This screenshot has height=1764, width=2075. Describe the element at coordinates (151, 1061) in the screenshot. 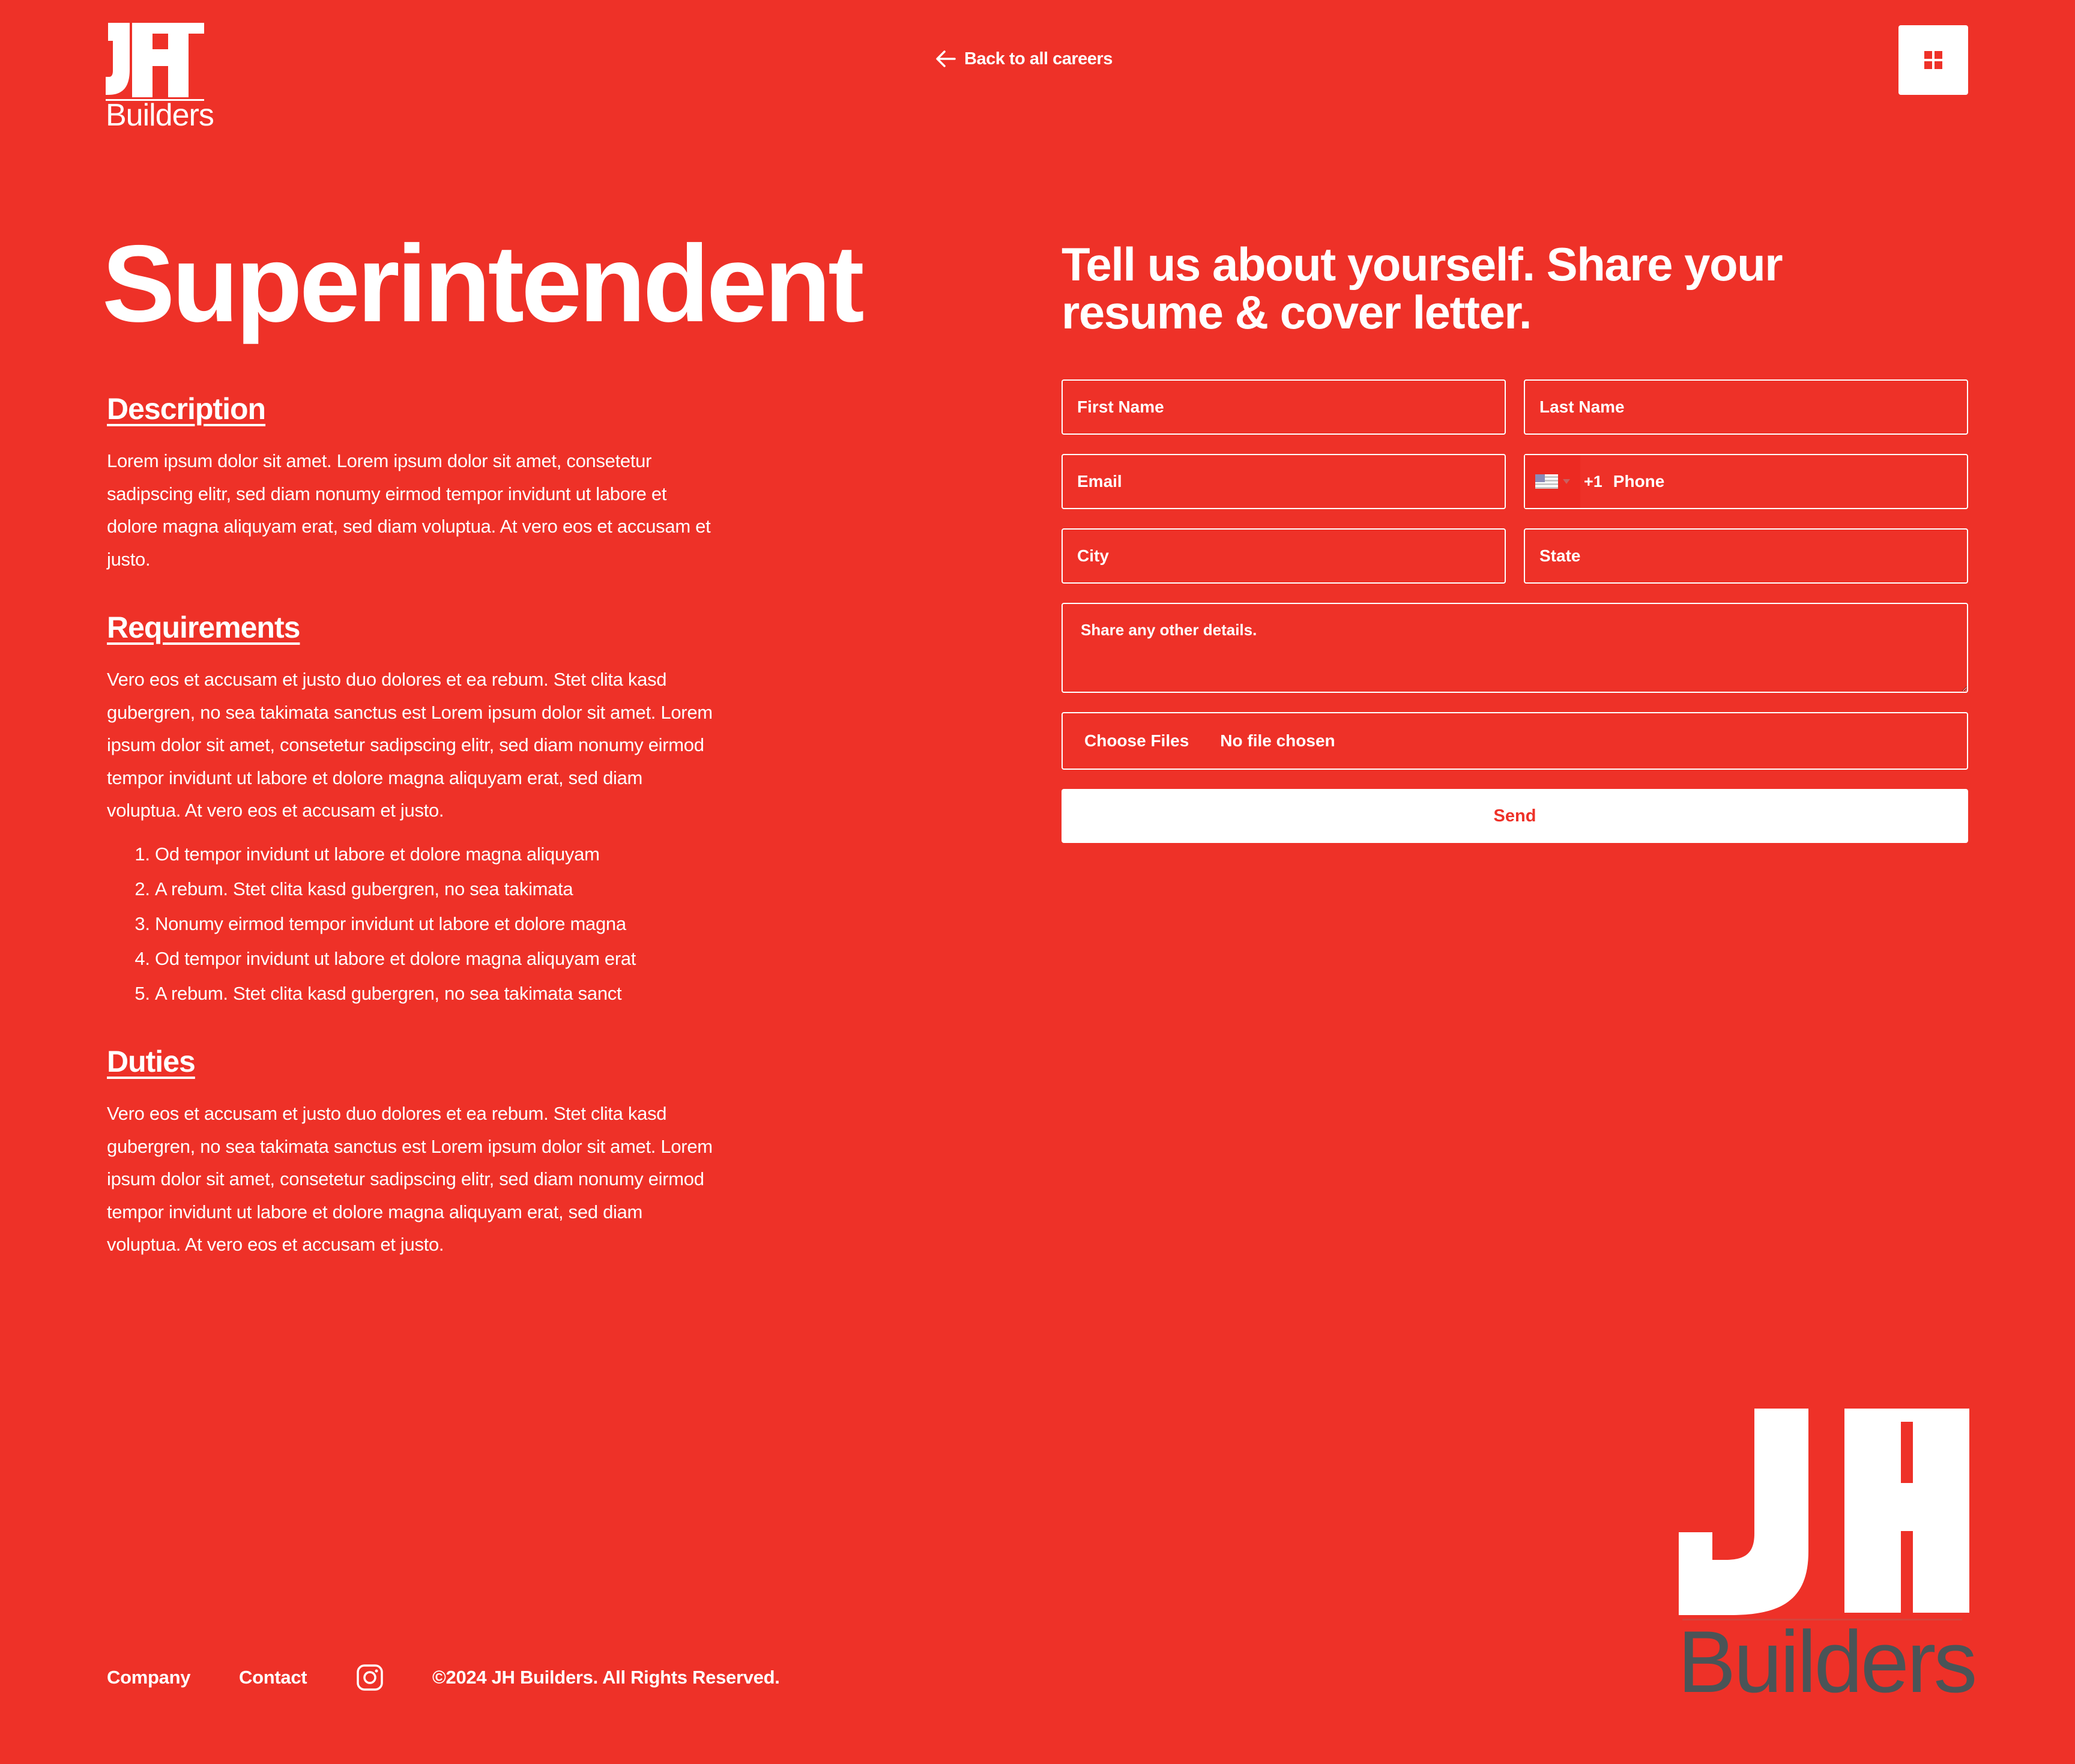

I see `duties-heading: Duties` at that location.